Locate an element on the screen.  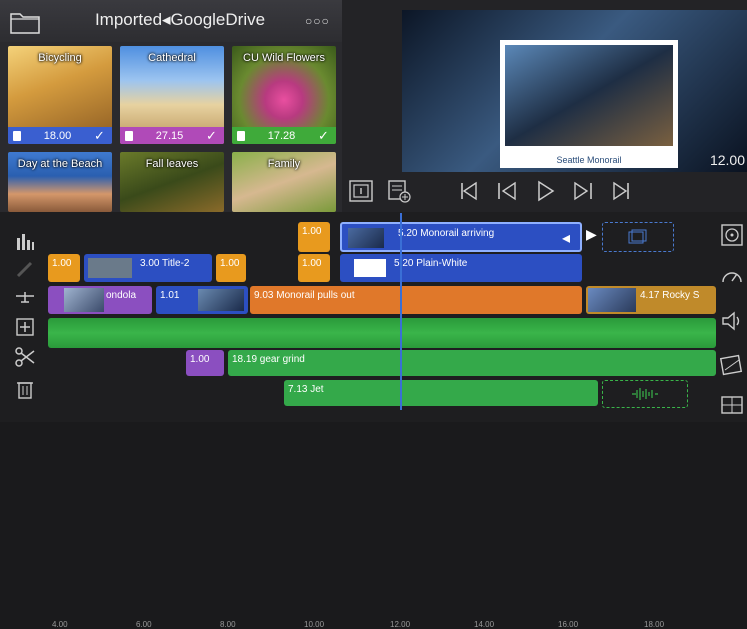
ruler-tick: 16.00 is located at coordinates (568, 624).